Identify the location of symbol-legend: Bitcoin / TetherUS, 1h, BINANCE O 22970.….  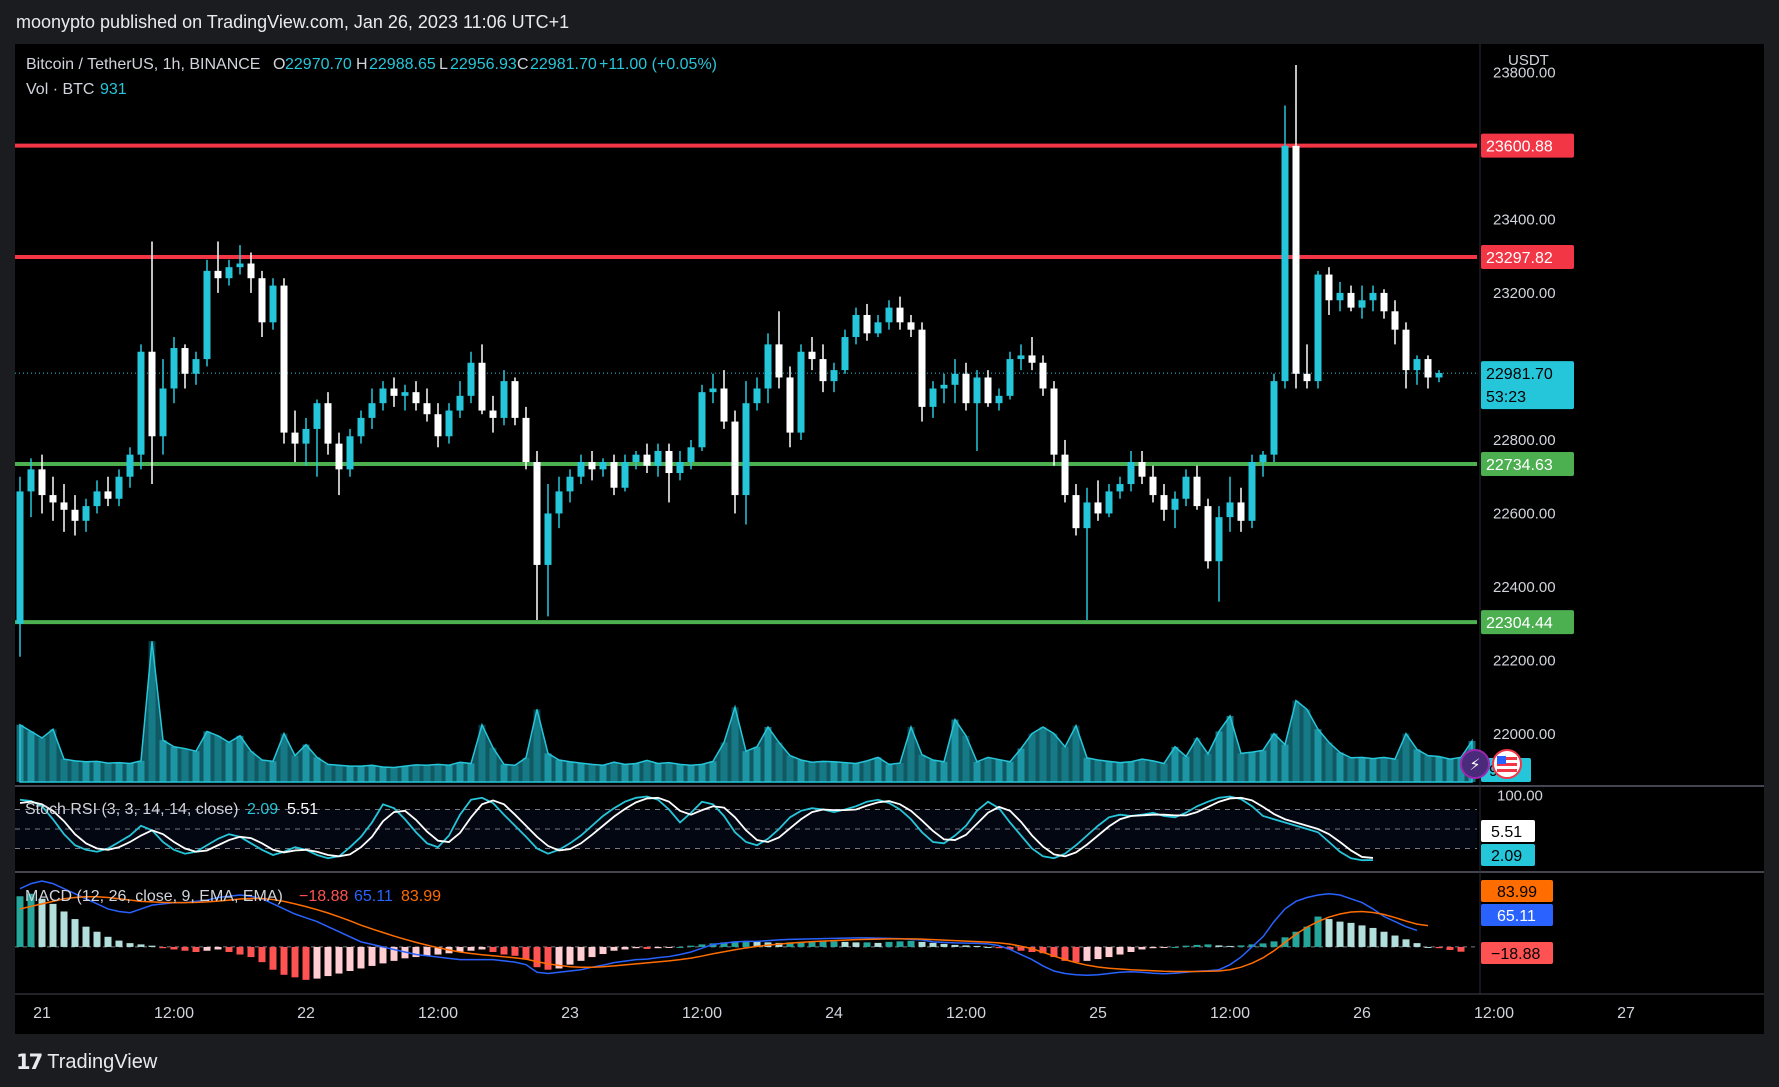
(371, 77).